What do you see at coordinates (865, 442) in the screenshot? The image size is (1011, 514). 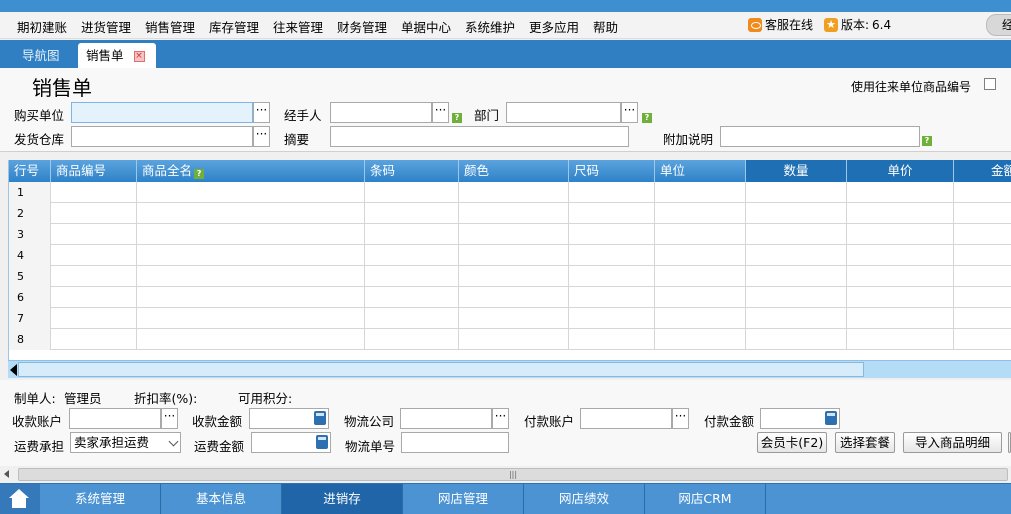 I see `choose-package-button: 选择套餐` at bounding box center [865, 442].